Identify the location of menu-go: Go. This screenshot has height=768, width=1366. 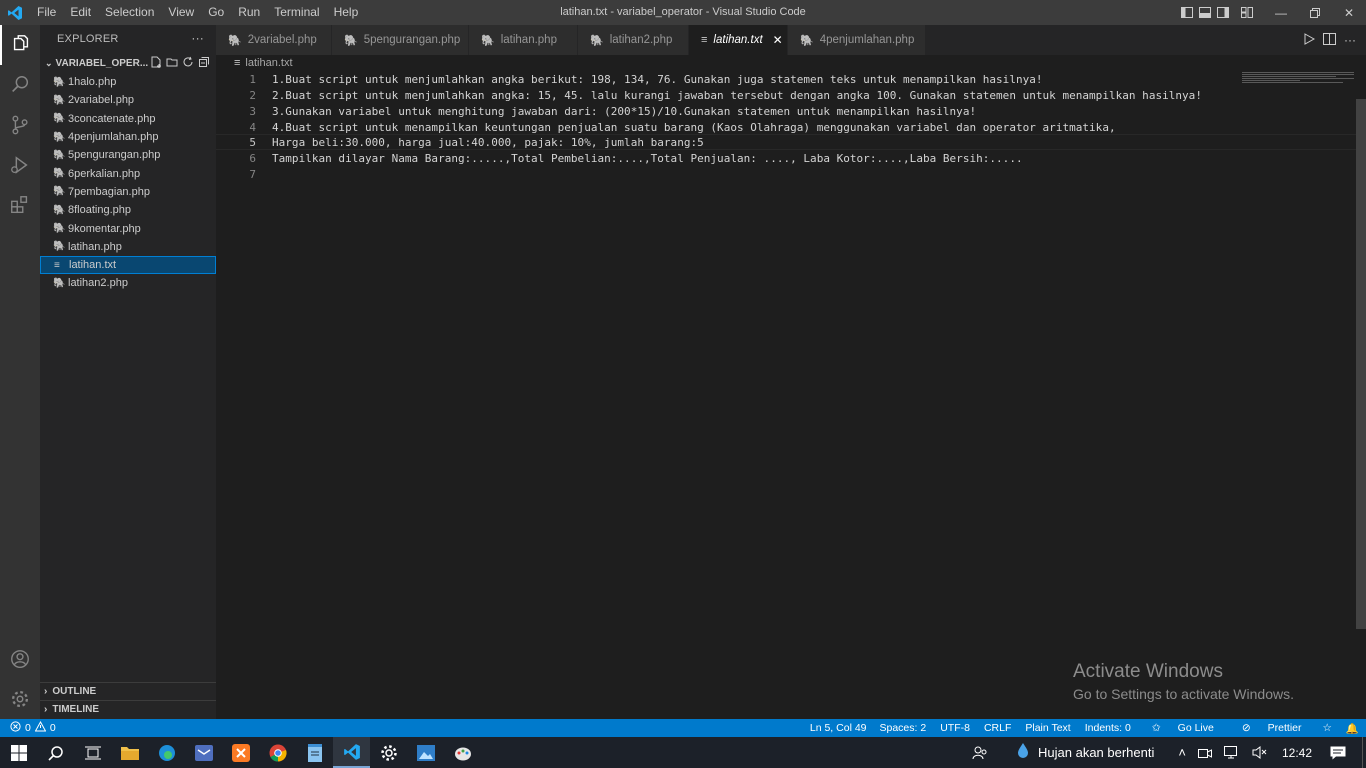
(216, 12).